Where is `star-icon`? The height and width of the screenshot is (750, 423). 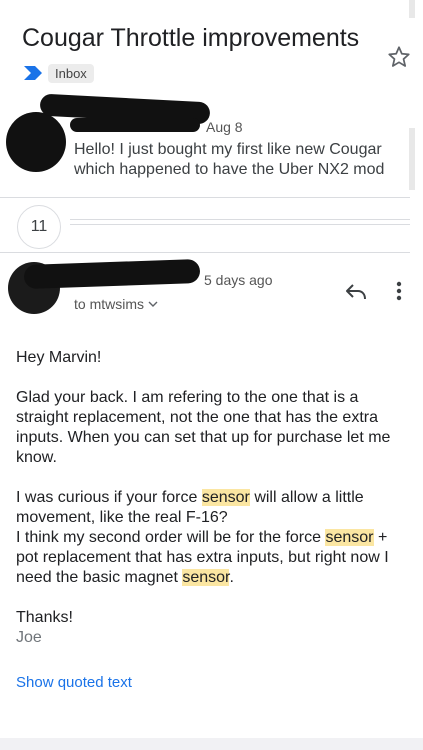
star-icon is located at coordinates (399, 57).